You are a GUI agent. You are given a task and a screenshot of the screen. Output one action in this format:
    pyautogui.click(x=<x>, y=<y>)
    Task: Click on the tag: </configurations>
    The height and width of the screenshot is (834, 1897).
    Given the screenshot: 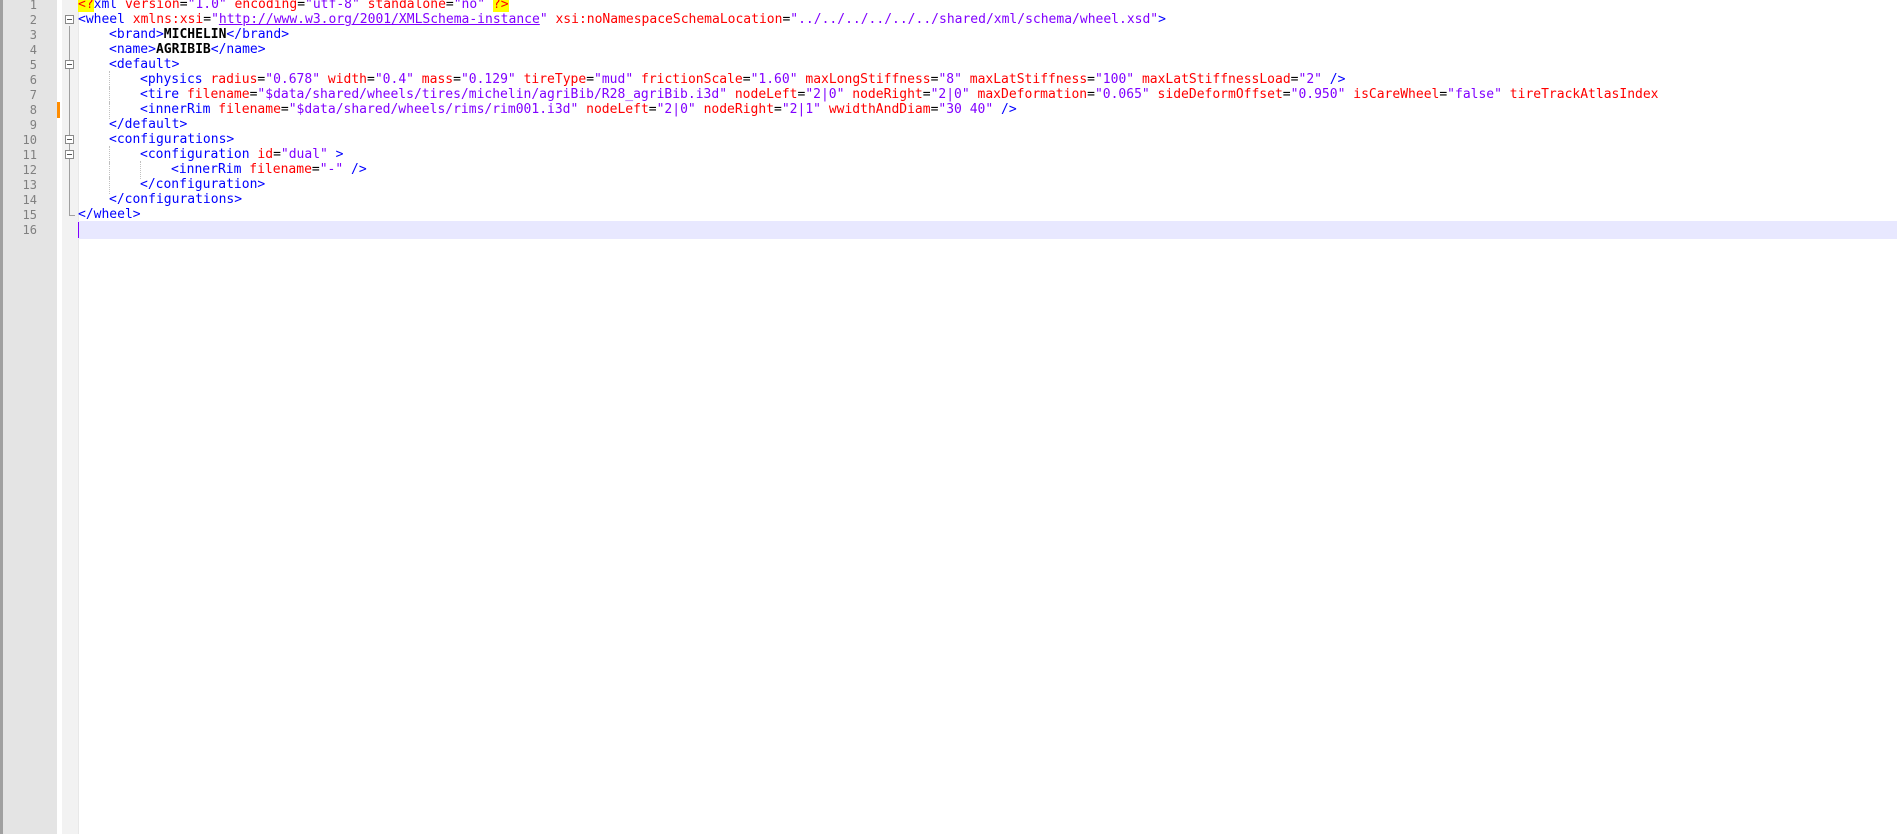 What is the action you would take?
    pyautogui.click(x=176, y=199)
    